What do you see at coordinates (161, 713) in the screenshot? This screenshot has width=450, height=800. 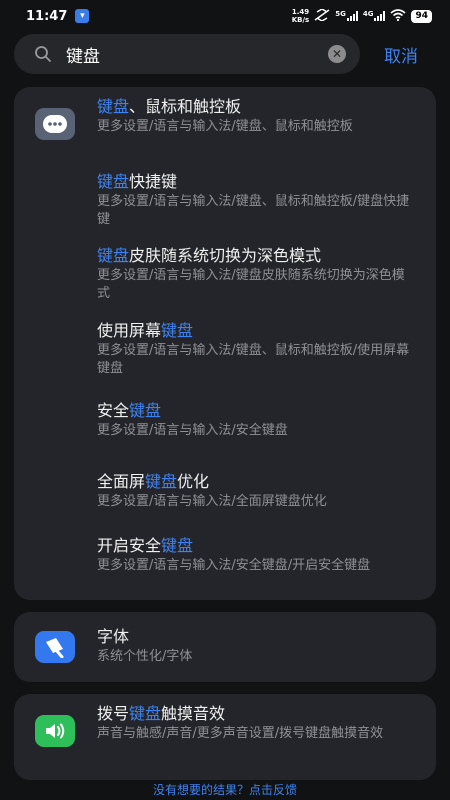 I see `result-title: 拨号键盘触摸音效` at bounding box center [161, 713].